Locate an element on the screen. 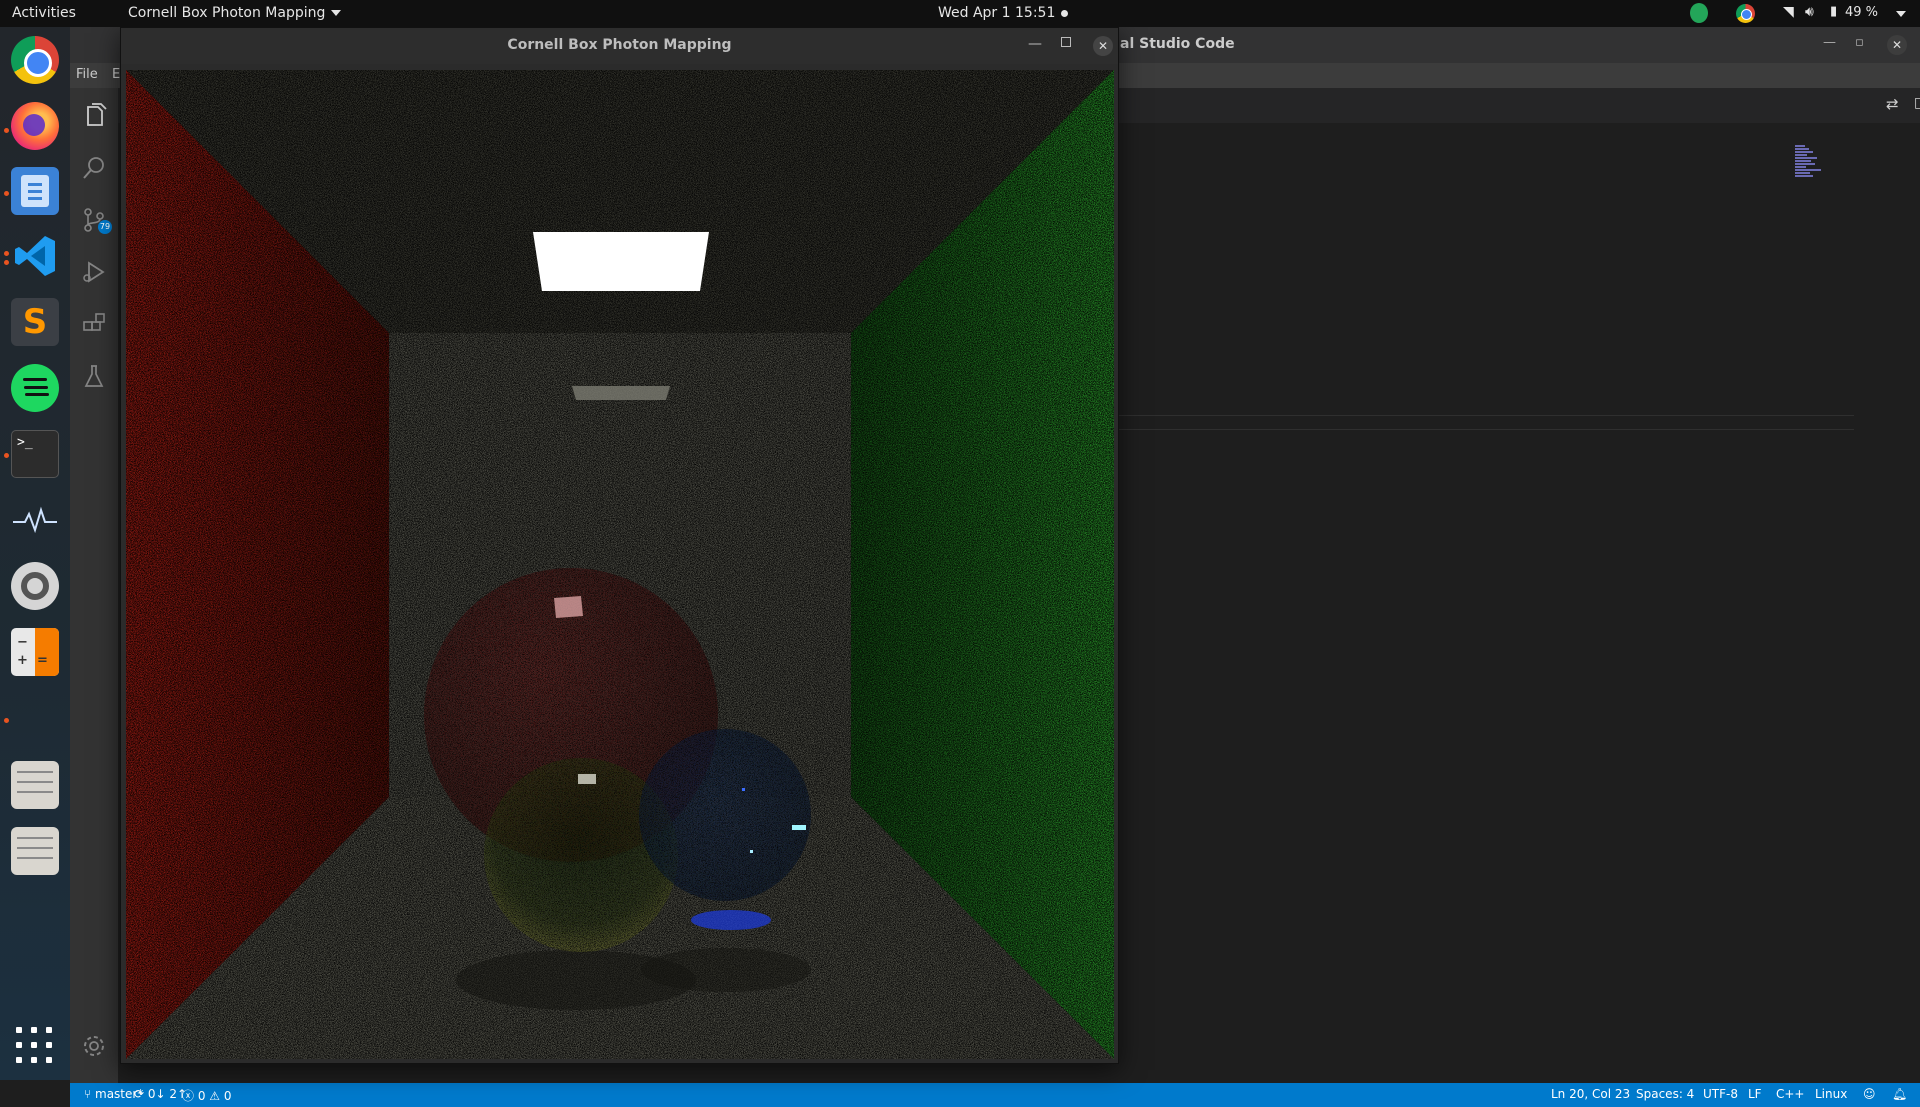 This screenshot has width=1920, height=1107. manage-gear-icon is located at coordinates (94, 1046).